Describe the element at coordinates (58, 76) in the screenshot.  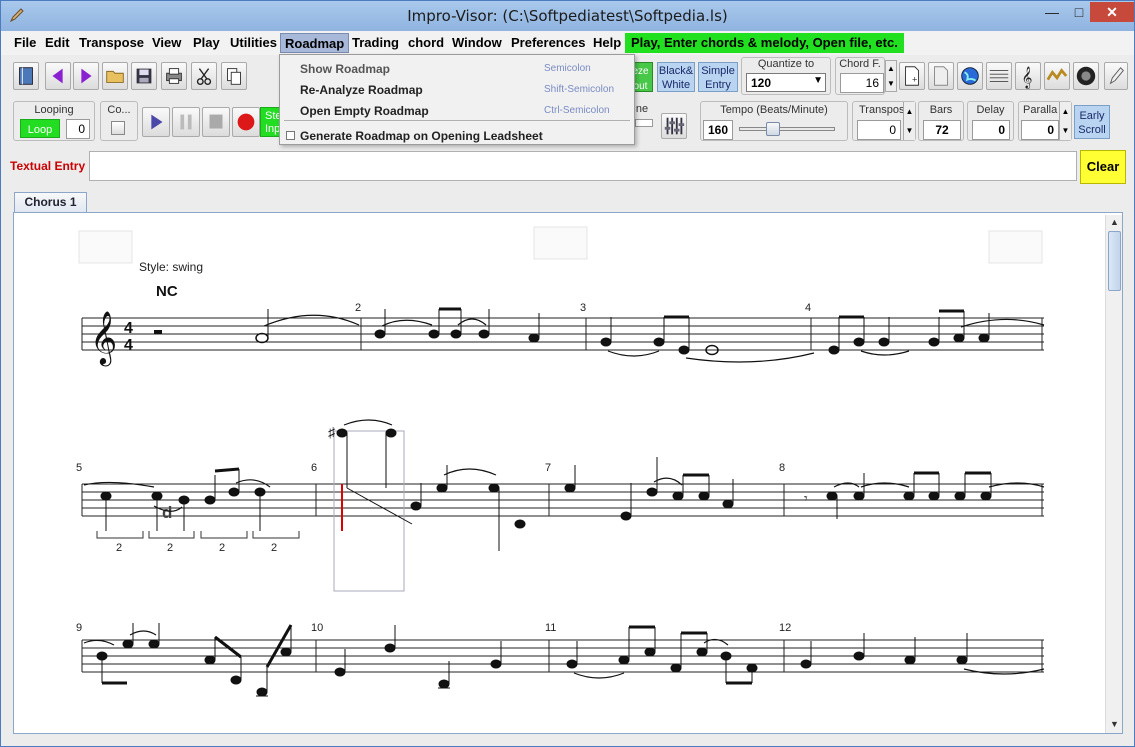
I see `previous-button` at that location.